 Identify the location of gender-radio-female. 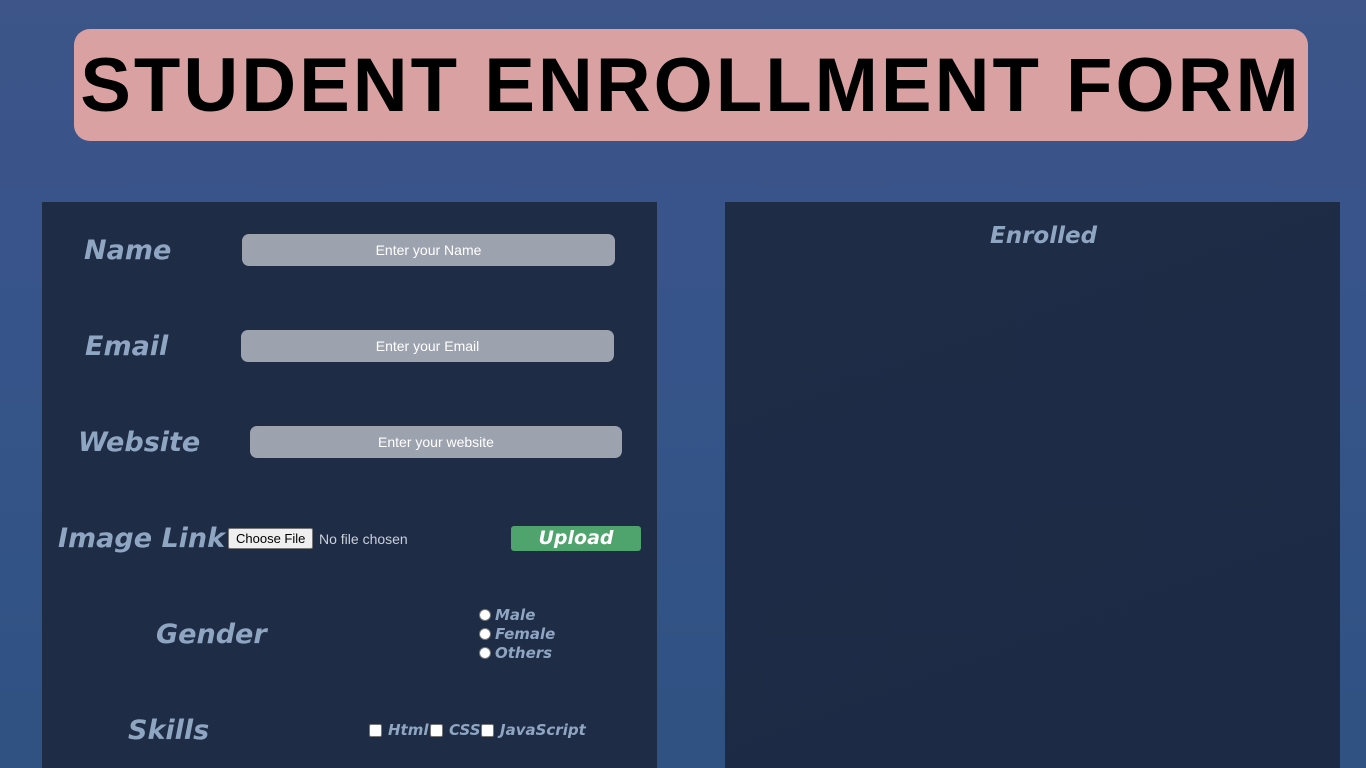
(485, 634).